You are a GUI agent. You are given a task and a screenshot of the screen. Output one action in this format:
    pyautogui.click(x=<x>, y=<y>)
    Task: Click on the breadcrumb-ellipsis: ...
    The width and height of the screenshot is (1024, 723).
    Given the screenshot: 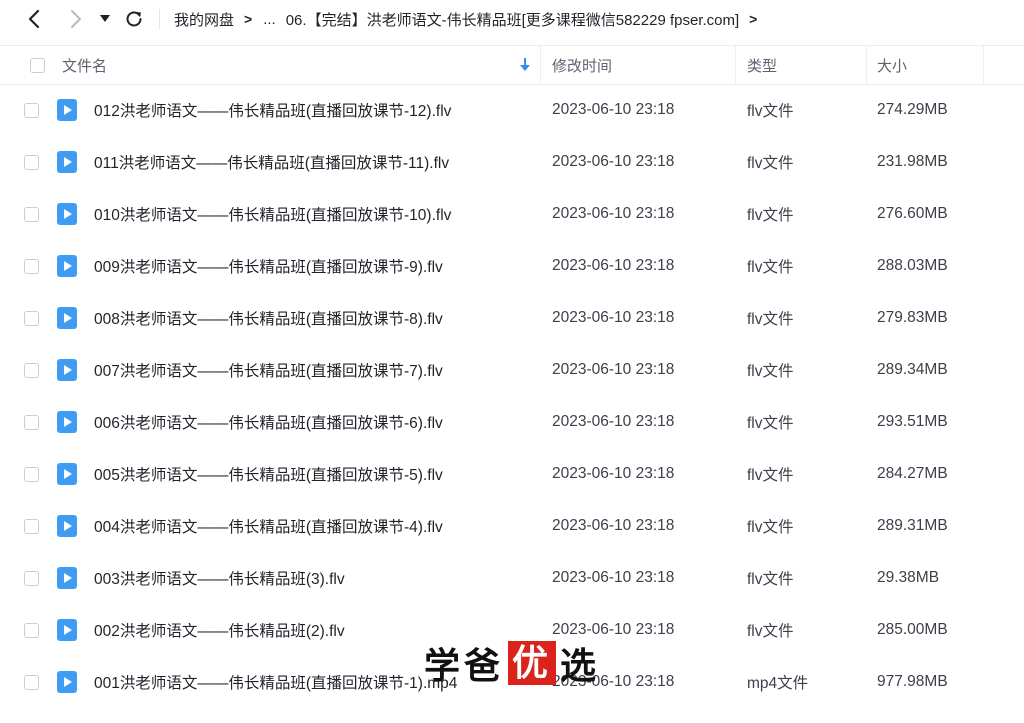 What is the action you would take?
    pyautogui.click(x=269, y=19)
    